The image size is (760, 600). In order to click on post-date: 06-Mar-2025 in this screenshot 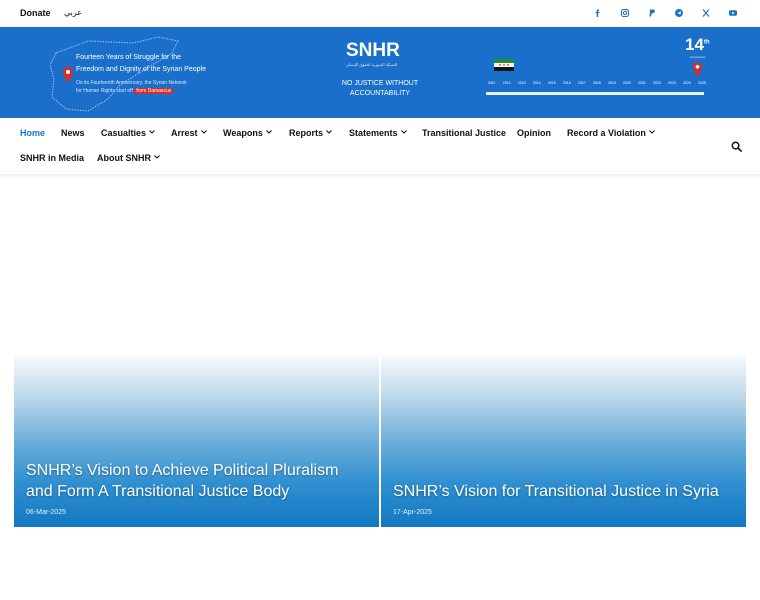, I will do `click(46, 512)`.